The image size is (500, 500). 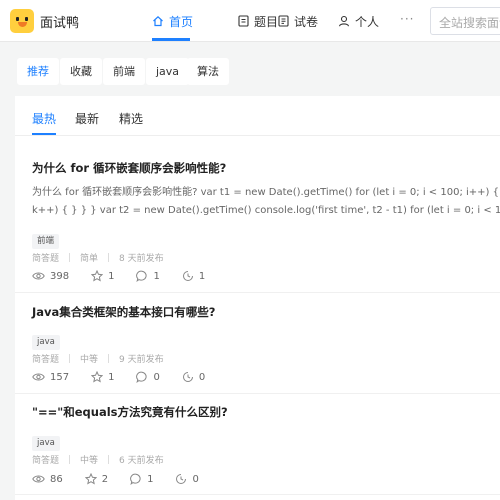 What do you see at coordinates (141, 461) in the screenshot?
I see `question-time: 6 天前发布` at bounding box center [141, 461].